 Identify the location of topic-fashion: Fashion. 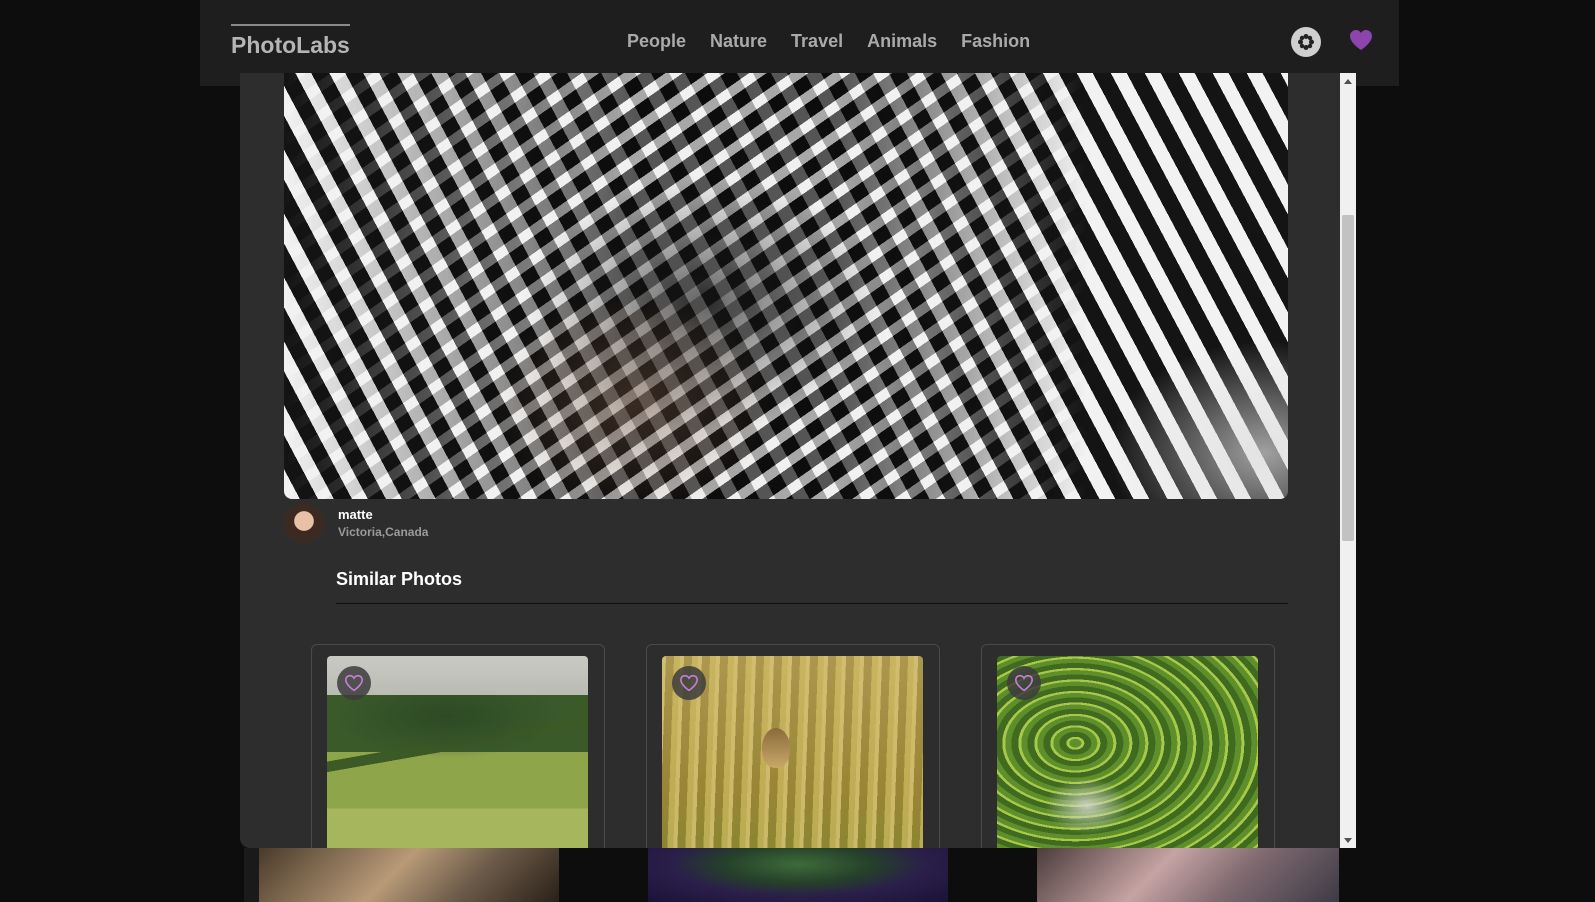
(995, 41).